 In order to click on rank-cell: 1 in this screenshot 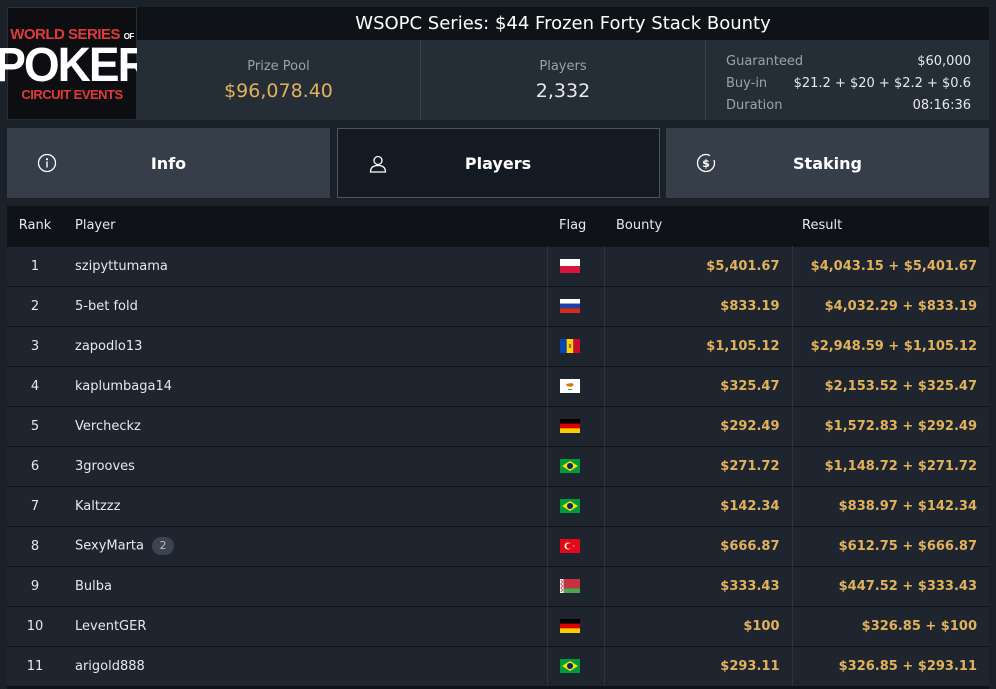, I will do `click(35, 266)`.